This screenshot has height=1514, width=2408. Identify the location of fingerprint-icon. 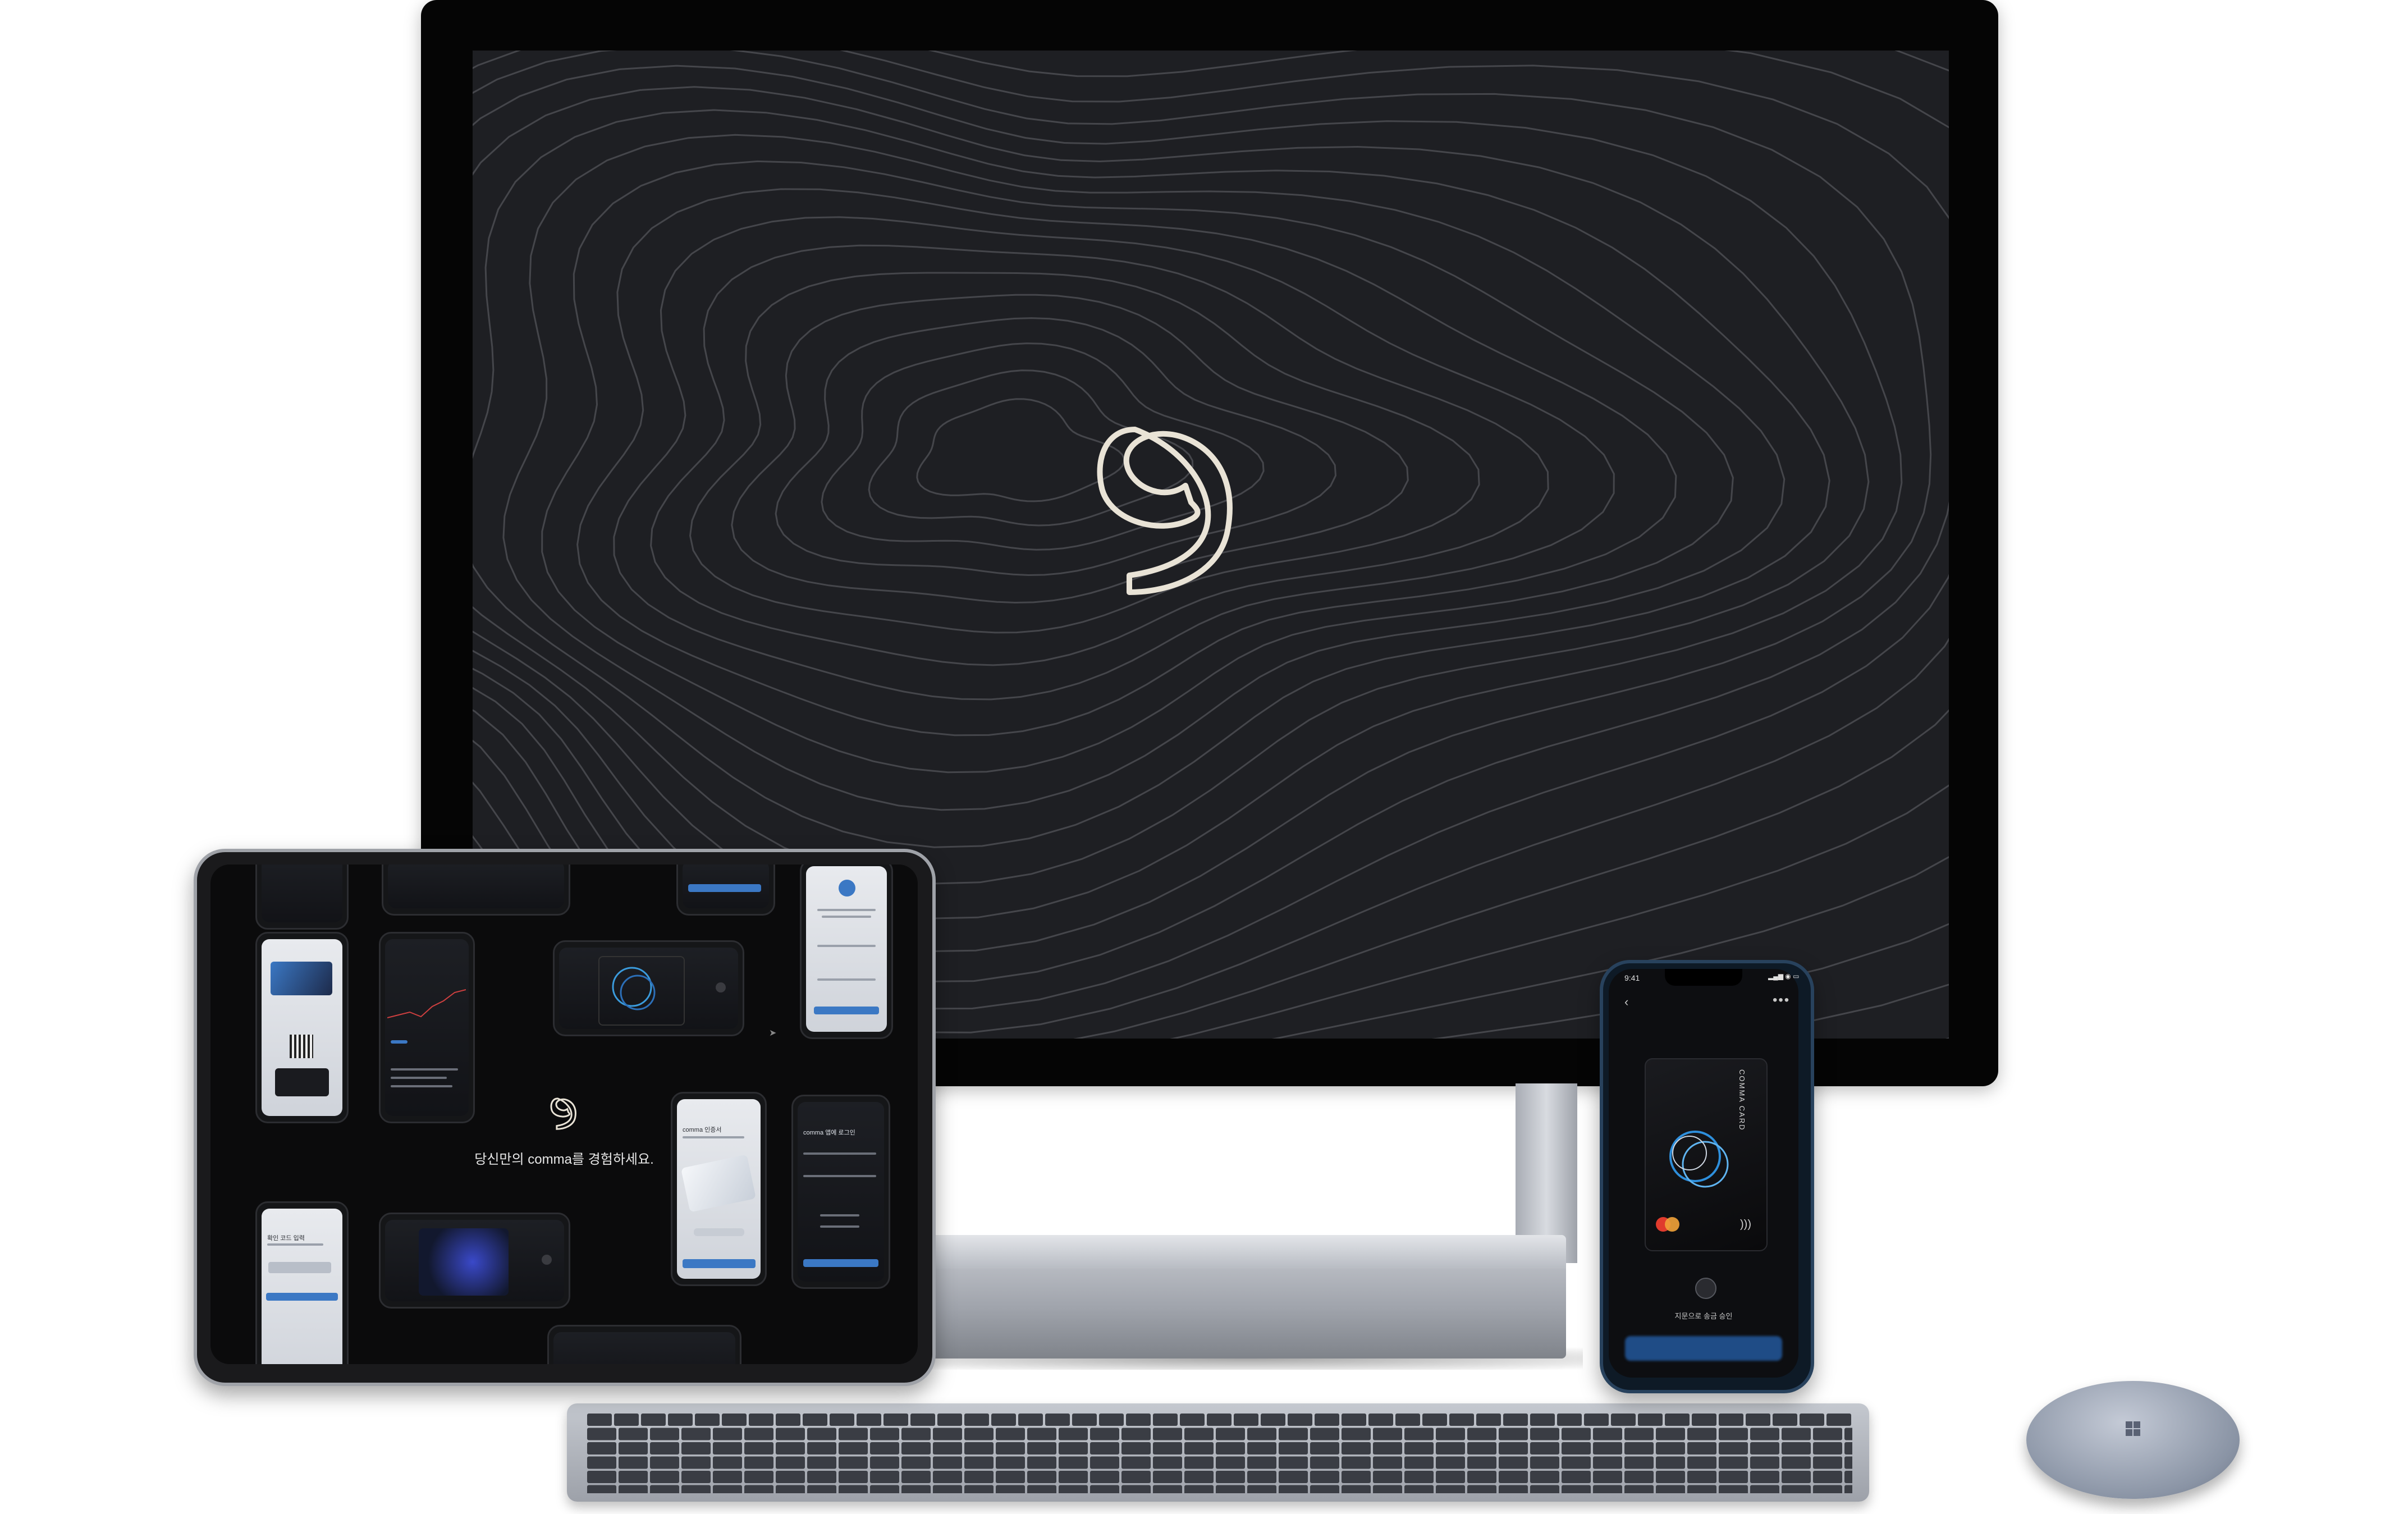
(1705, 1289).